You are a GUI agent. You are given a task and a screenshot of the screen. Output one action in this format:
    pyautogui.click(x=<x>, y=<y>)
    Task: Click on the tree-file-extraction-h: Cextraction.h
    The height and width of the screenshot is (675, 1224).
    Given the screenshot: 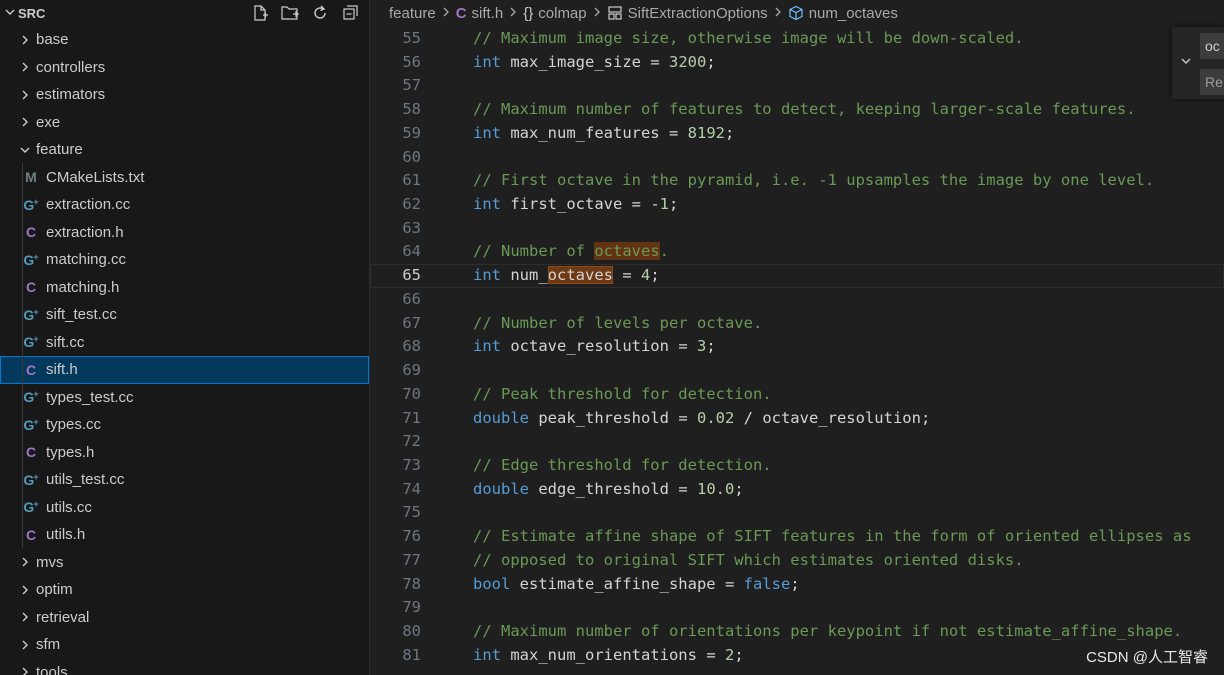 What is the action you would take?
    pyautogui.click(x=184, y=233)
    